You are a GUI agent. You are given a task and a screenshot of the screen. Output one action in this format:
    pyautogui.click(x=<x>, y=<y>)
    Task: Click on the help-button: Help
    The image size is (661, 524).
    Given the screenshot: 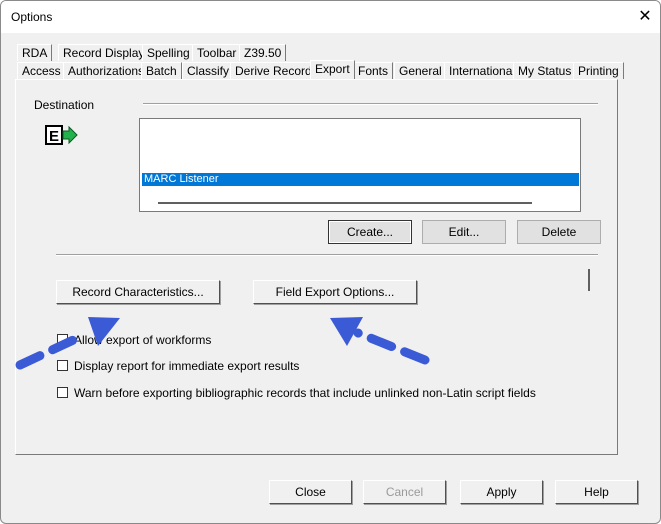 What is the action you would take?
    pyautogui.click(x=596, y=492)
    